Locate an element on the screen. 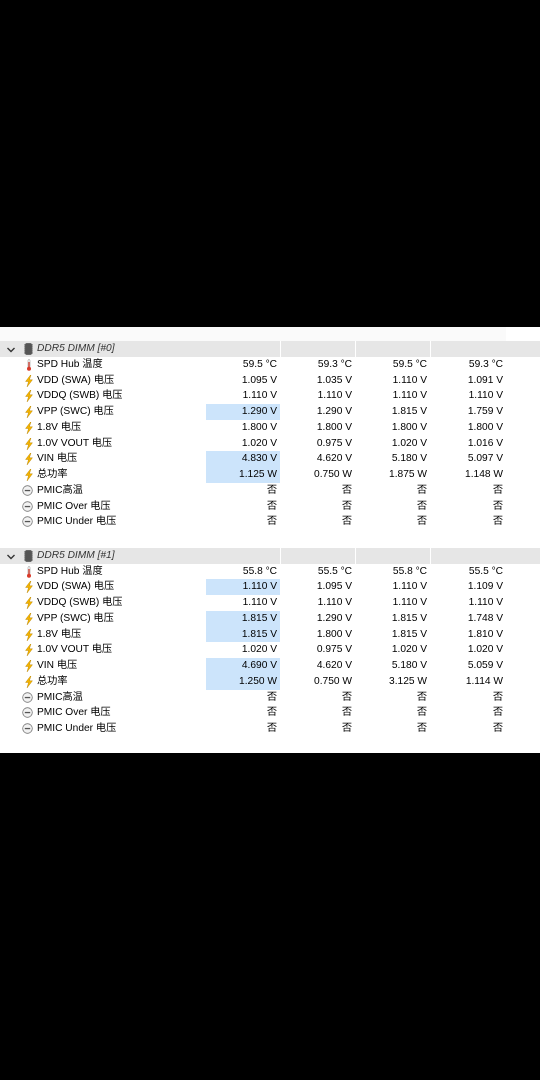  sensor-row: VIN 电压 4.830 V 4.620 V 5.180 V 5.097 V is located at coordinates (270, 459).